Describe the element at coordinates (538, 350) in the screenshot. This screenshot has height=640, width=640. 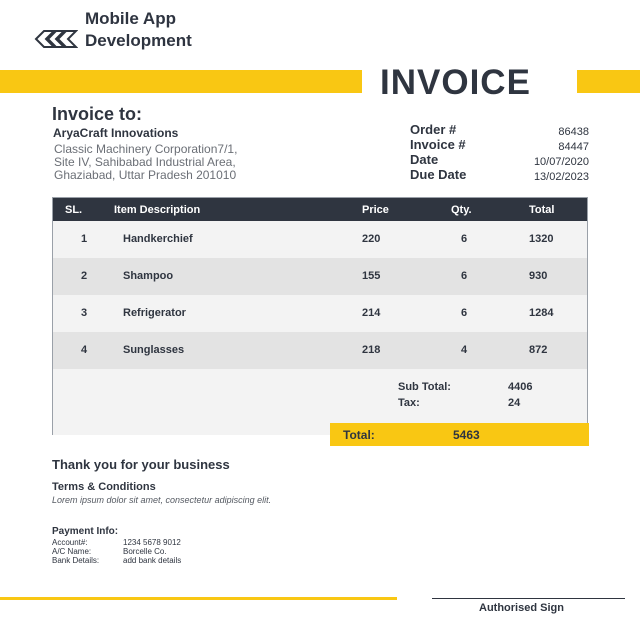
I see `cell-total: 872` at that location.